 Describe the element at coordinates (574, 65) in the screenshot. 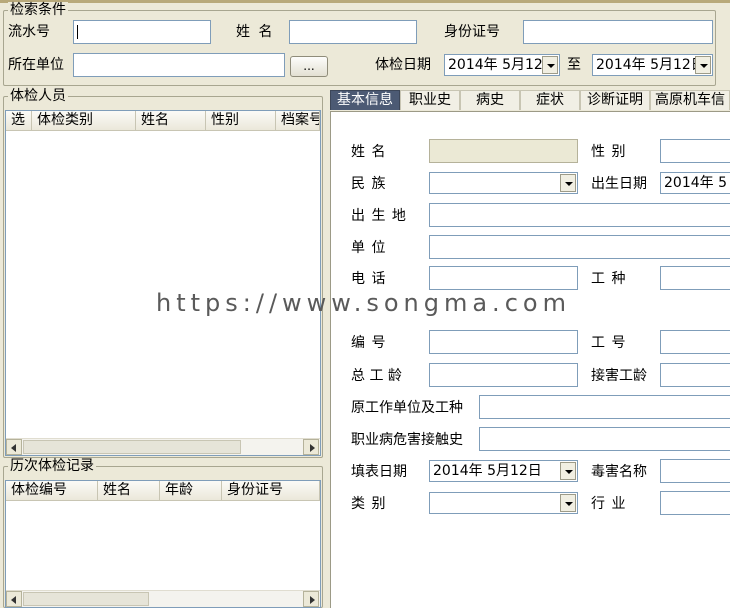

I see `date-to-label: 至` at that location.